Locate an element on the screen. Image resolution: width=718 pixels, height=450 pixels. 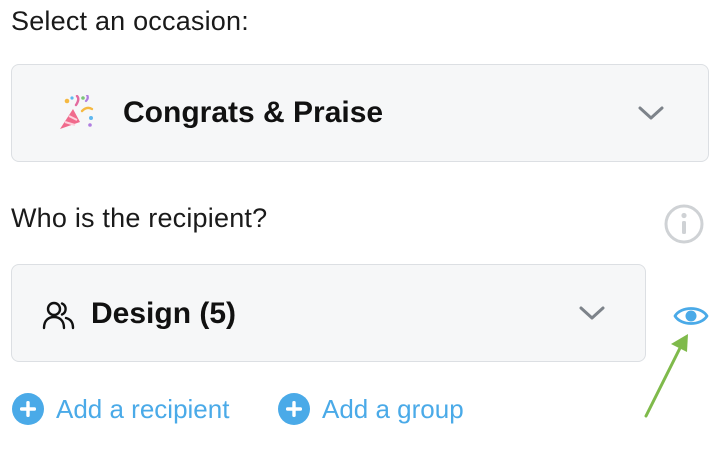
recipient-label: Who is the recipient? is located at coordinates (139, 218).